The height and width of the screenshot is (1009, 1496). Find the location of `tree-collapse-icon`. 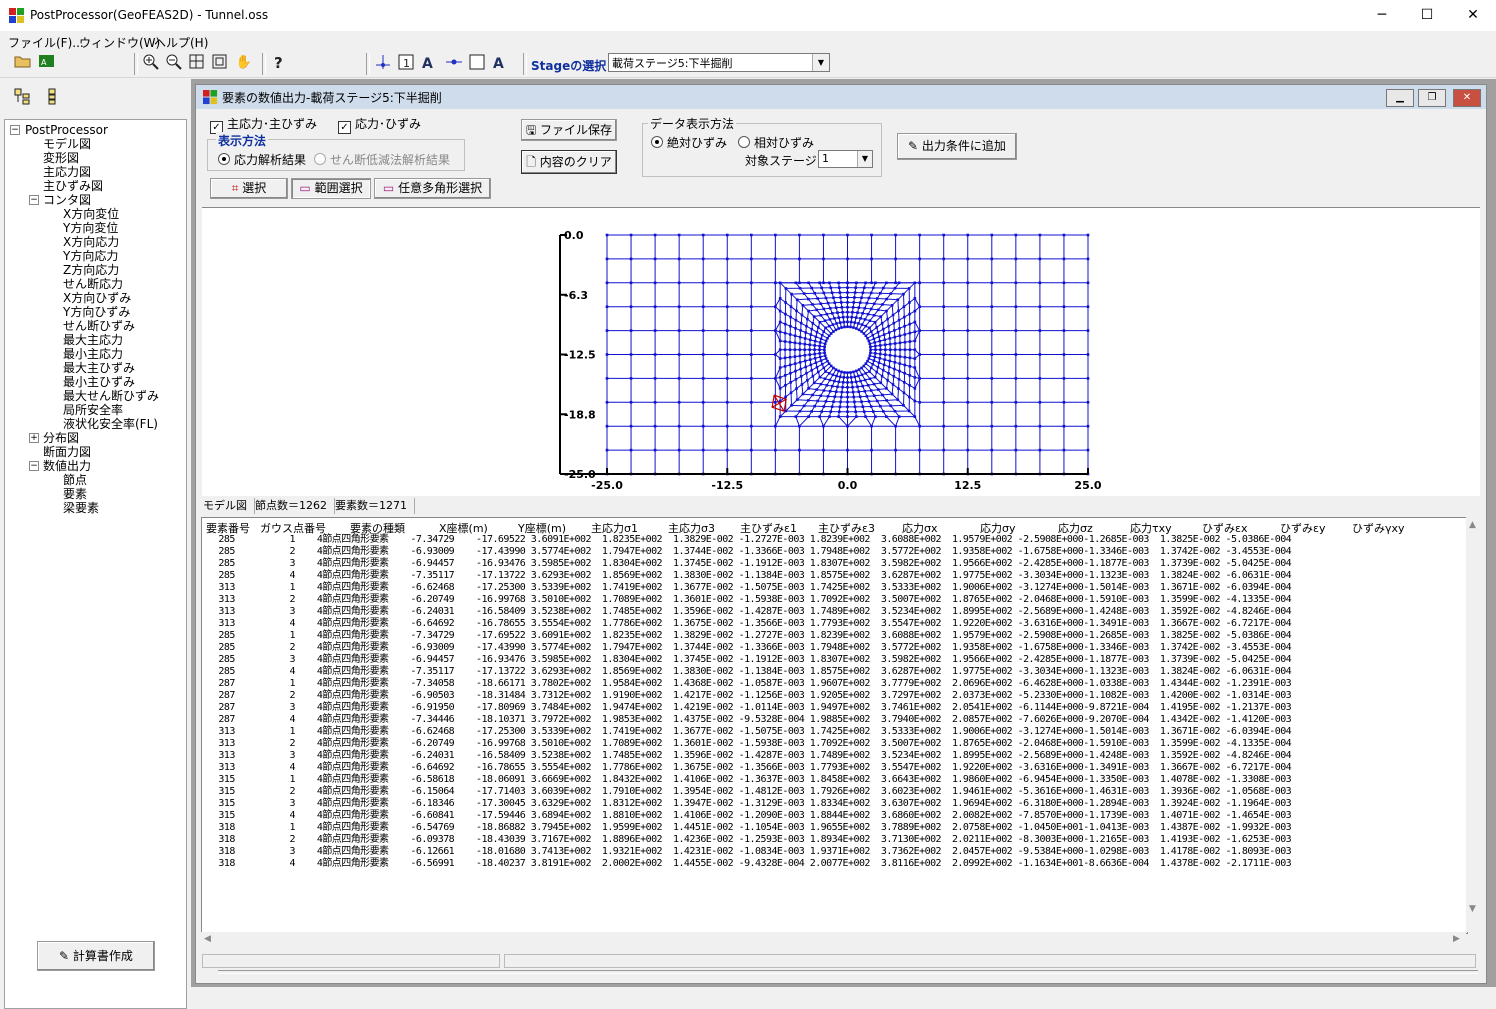

tree-collapse-icon is located at coordinates (54, 98).